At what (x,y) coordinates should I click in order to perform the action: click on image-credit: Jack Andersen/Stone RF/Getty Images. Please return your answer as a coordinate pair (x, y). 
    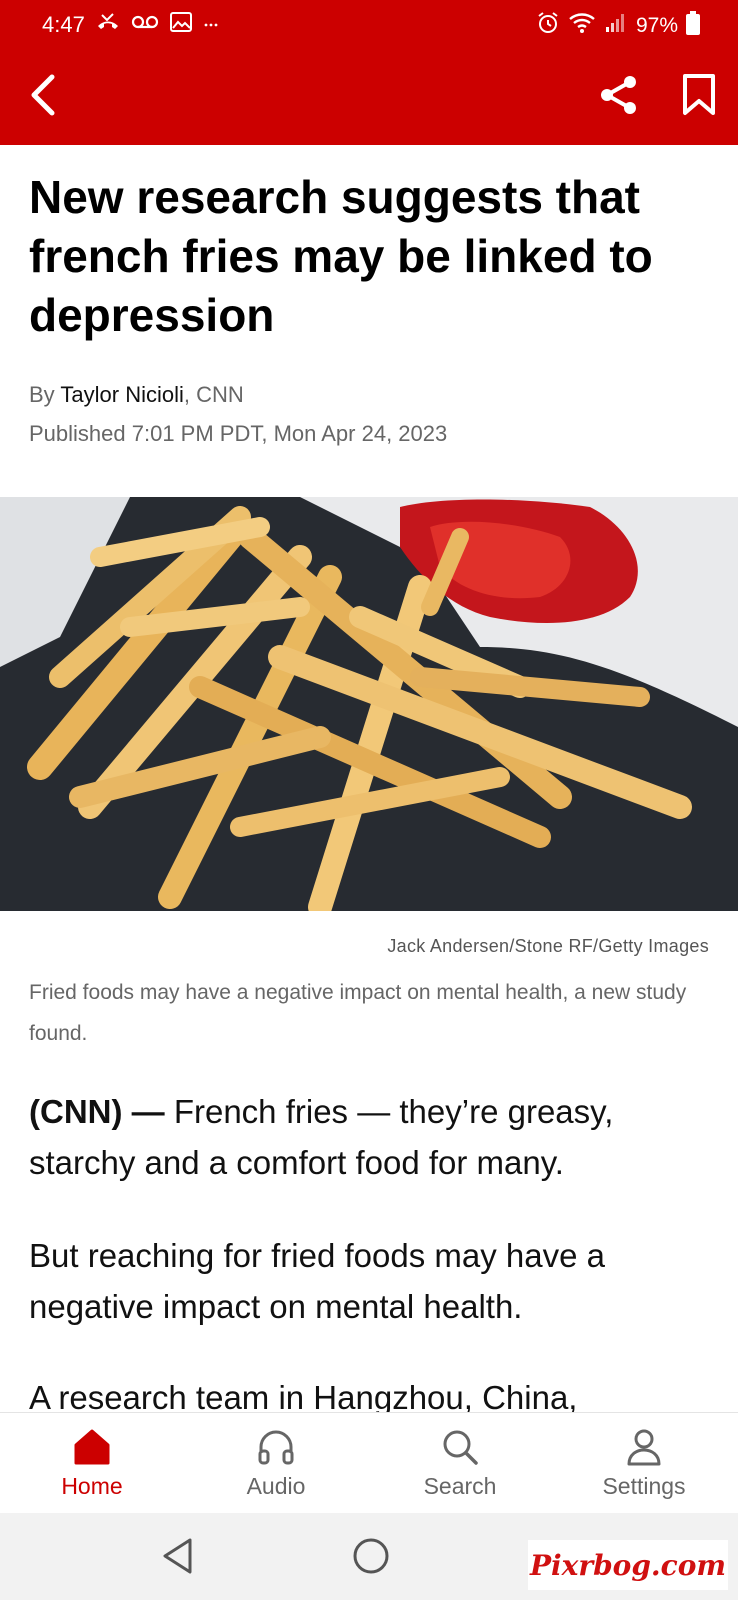
    Looking at the image, I should click on (548, 946).